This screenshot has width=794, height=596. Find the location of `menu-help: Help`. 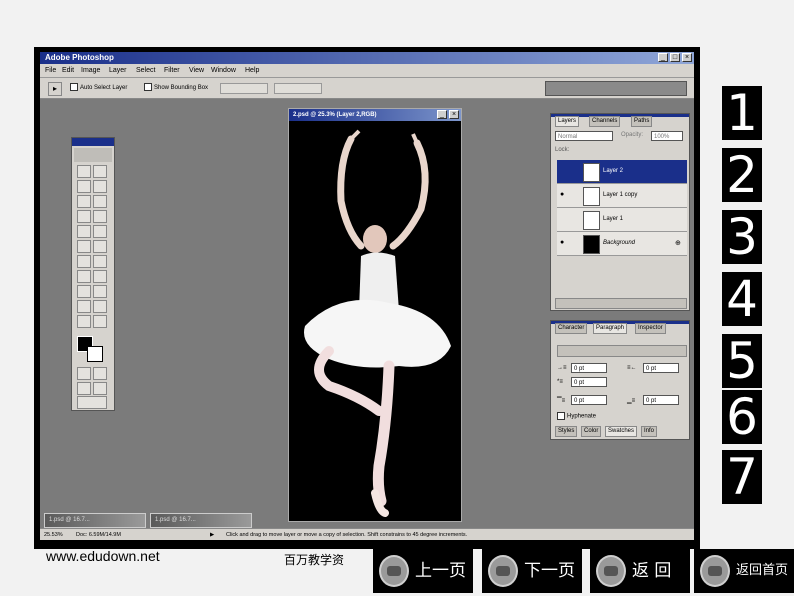

menu-help: Help is located at coordinates (252, 70).